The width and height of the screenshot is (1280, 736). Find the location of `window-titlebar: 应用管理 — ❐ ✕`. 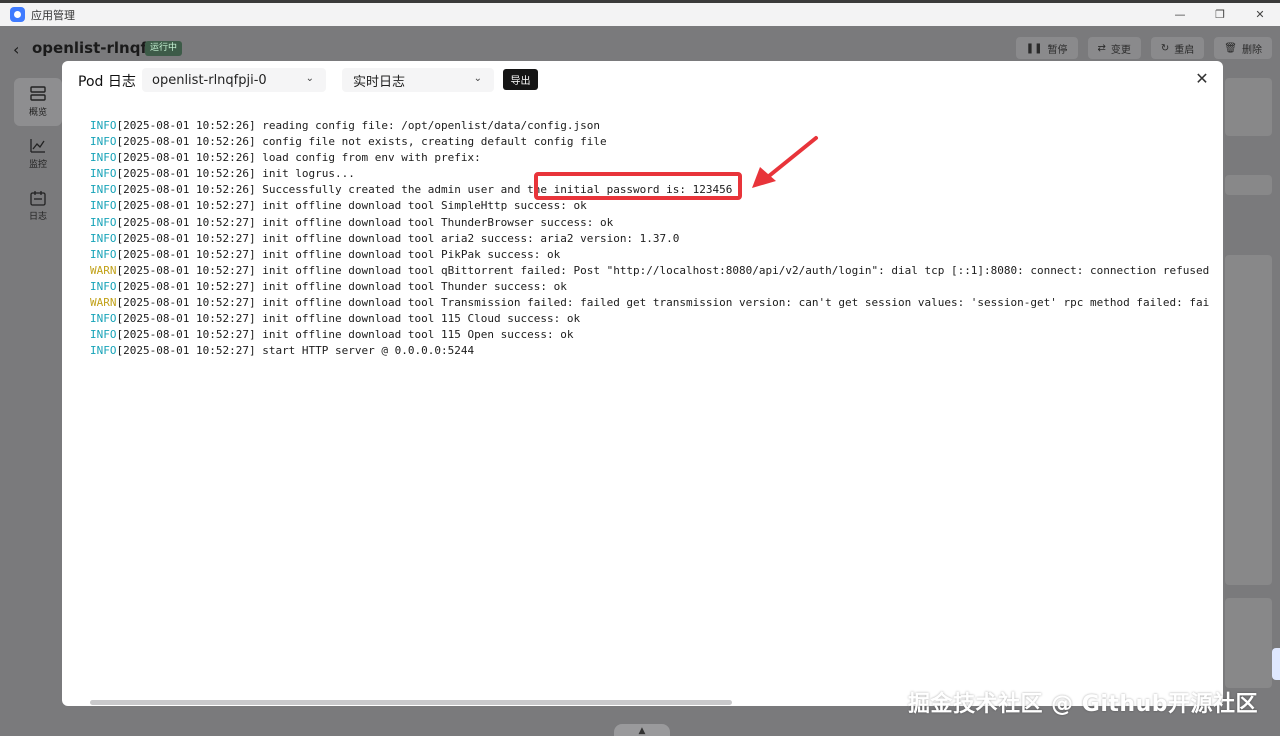

window-titlebar: 应用管理 — ❐ ✕ is located at coordinates (640, 13).